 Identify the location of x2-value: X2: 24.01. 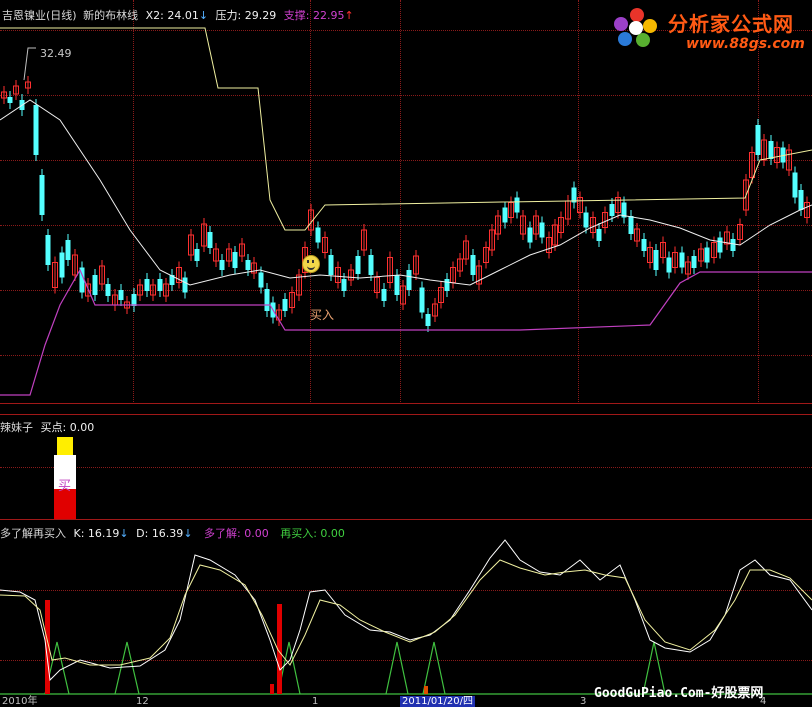
(172, 15).